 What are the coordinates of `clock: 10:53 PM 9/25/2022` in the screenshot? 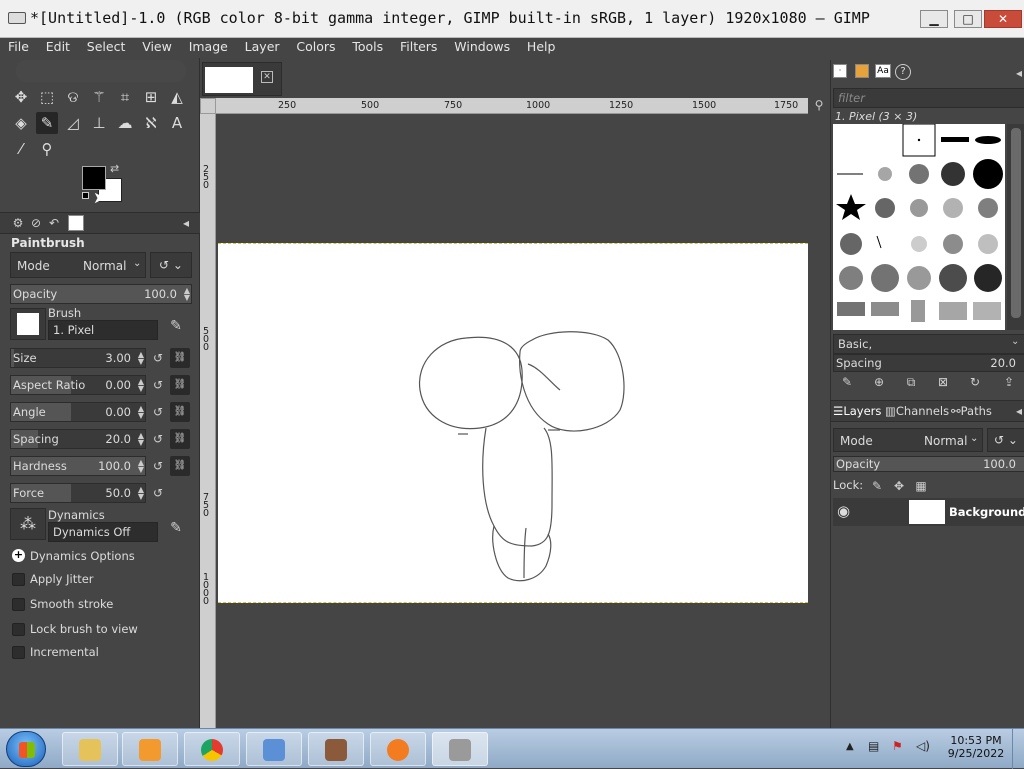 It's located at (976, 747).